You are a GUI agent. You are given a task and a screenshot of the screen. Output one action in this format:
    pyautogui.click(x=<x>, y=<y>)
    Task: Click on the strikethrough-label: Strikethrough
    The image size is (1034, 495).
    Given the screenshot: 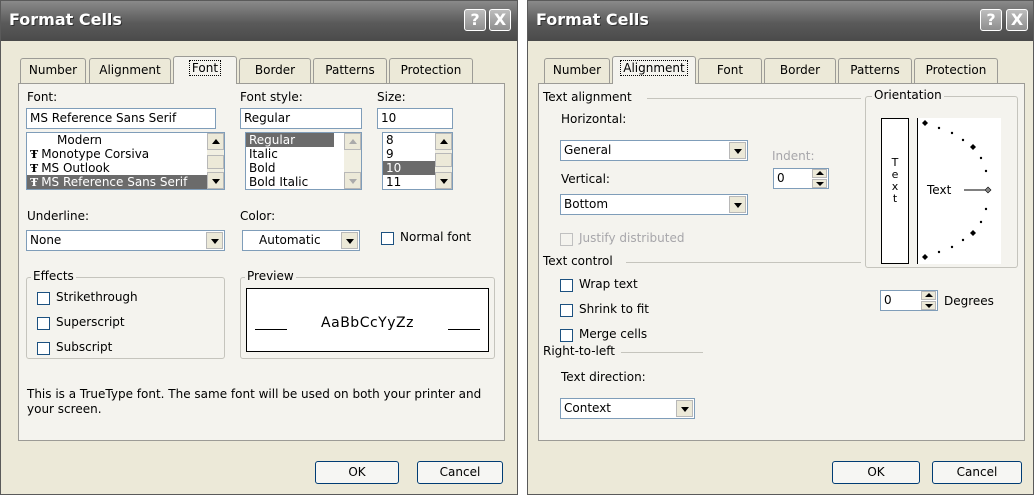 What is the action you would take?
    pyautogui.click(x=97, y=297)
    